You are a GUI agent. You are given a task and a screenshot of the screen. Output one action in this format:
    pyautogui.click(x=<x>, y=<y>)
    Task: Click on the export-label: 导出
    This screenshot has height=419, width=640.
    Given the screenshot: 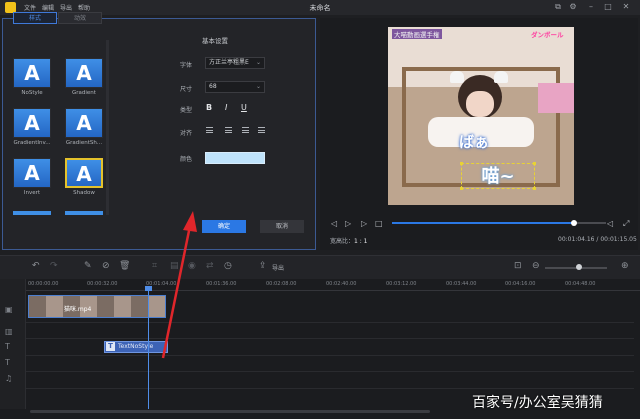 What is the action you would take?
    pyautogui.click(x=278, y=267)
    